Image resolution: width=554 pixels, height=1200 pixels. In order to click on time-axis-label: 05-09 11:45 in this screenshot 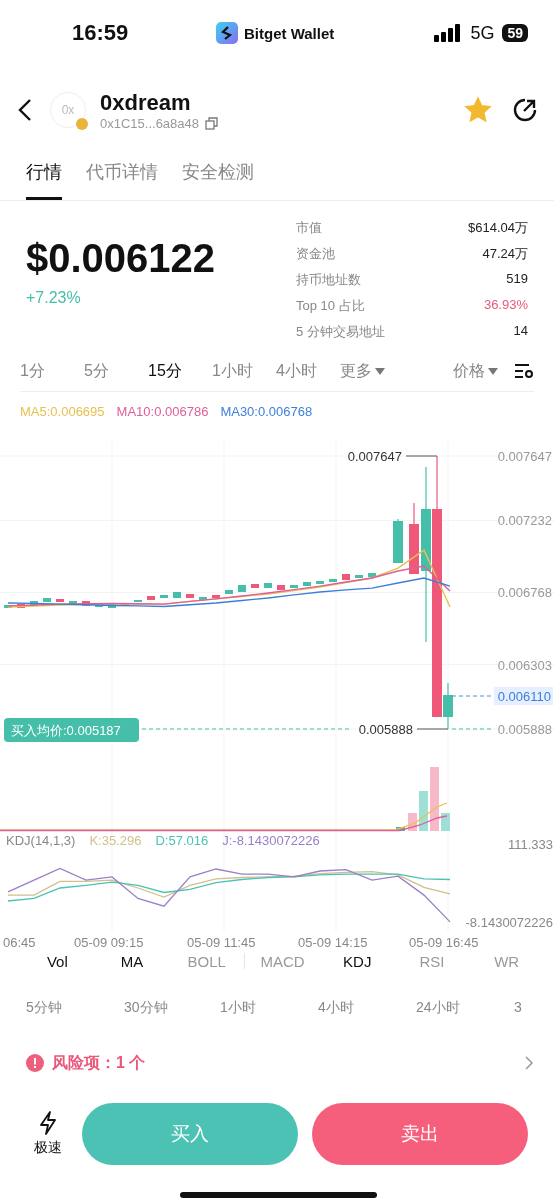, I will do `click(221, 942)`.